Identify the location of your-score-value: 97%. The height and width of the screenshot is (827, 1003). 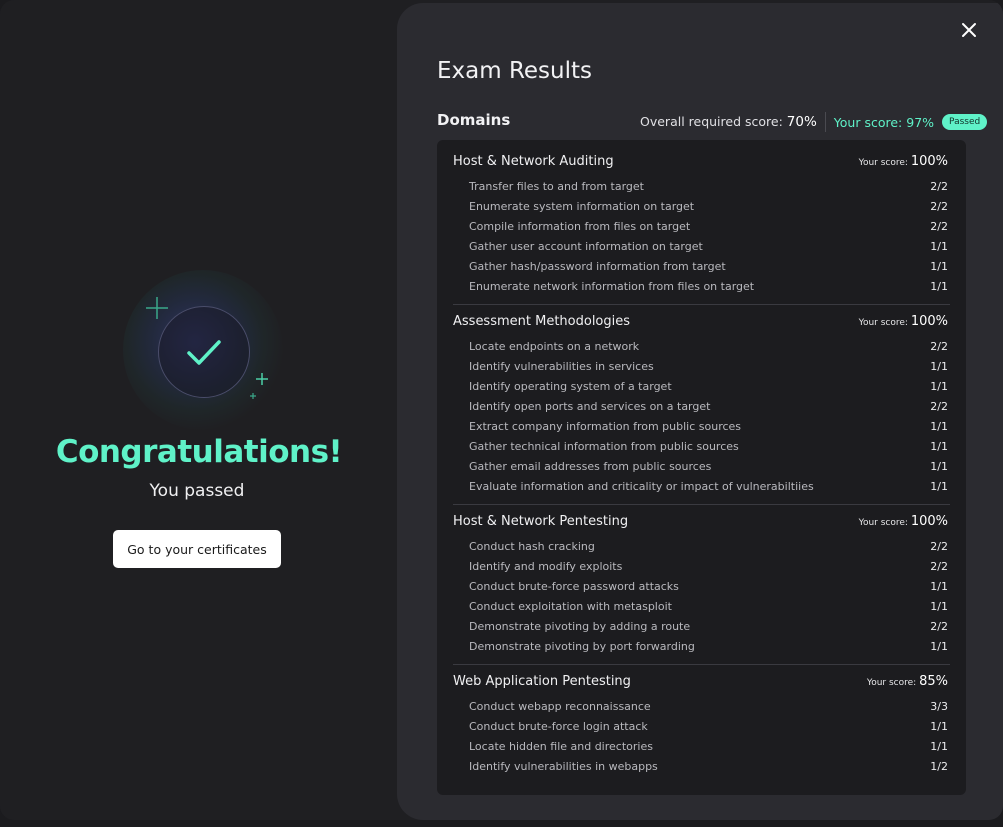
(920, 122).